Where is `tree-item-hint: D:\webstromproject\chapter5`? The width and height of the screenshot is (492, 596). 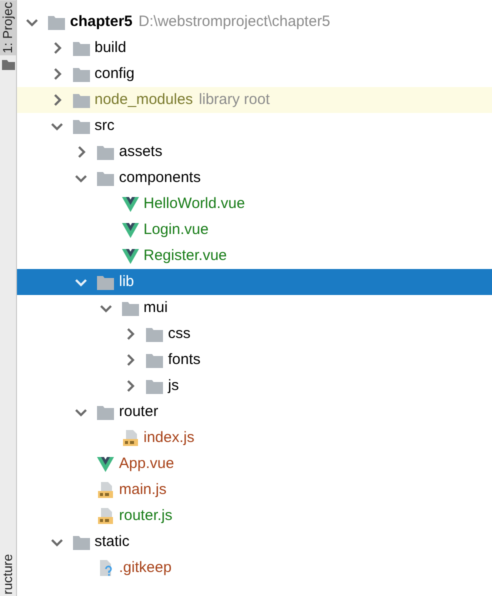 tree-item-hint: D:\webstromproject\chapter5 is located at coordinates (234, 22).